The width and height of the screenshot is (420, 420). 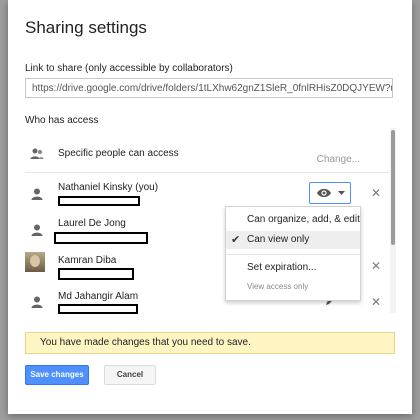 What do you see at coordinates (57, 375) in the screenshot?
I see `save-changes-button: Save changes` at bounding box center [57, 375].